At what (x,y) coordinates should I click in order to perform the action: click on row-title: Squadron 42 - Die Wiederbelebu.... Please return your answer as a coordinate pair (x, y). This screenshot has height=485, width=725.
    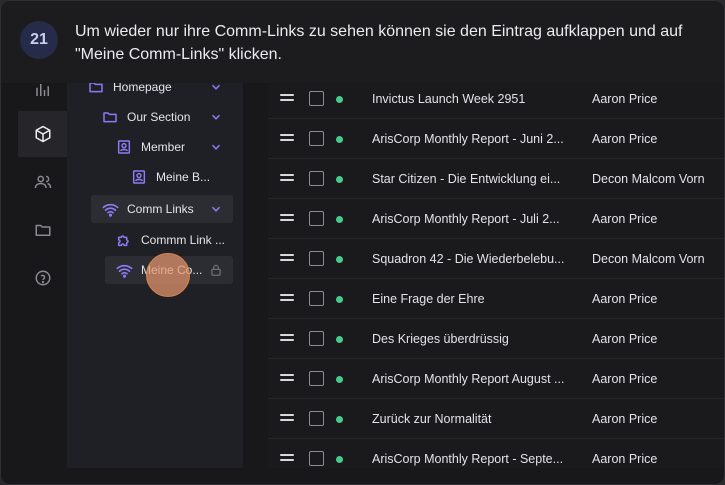
    Looking at the image, I should click on (474, 259).